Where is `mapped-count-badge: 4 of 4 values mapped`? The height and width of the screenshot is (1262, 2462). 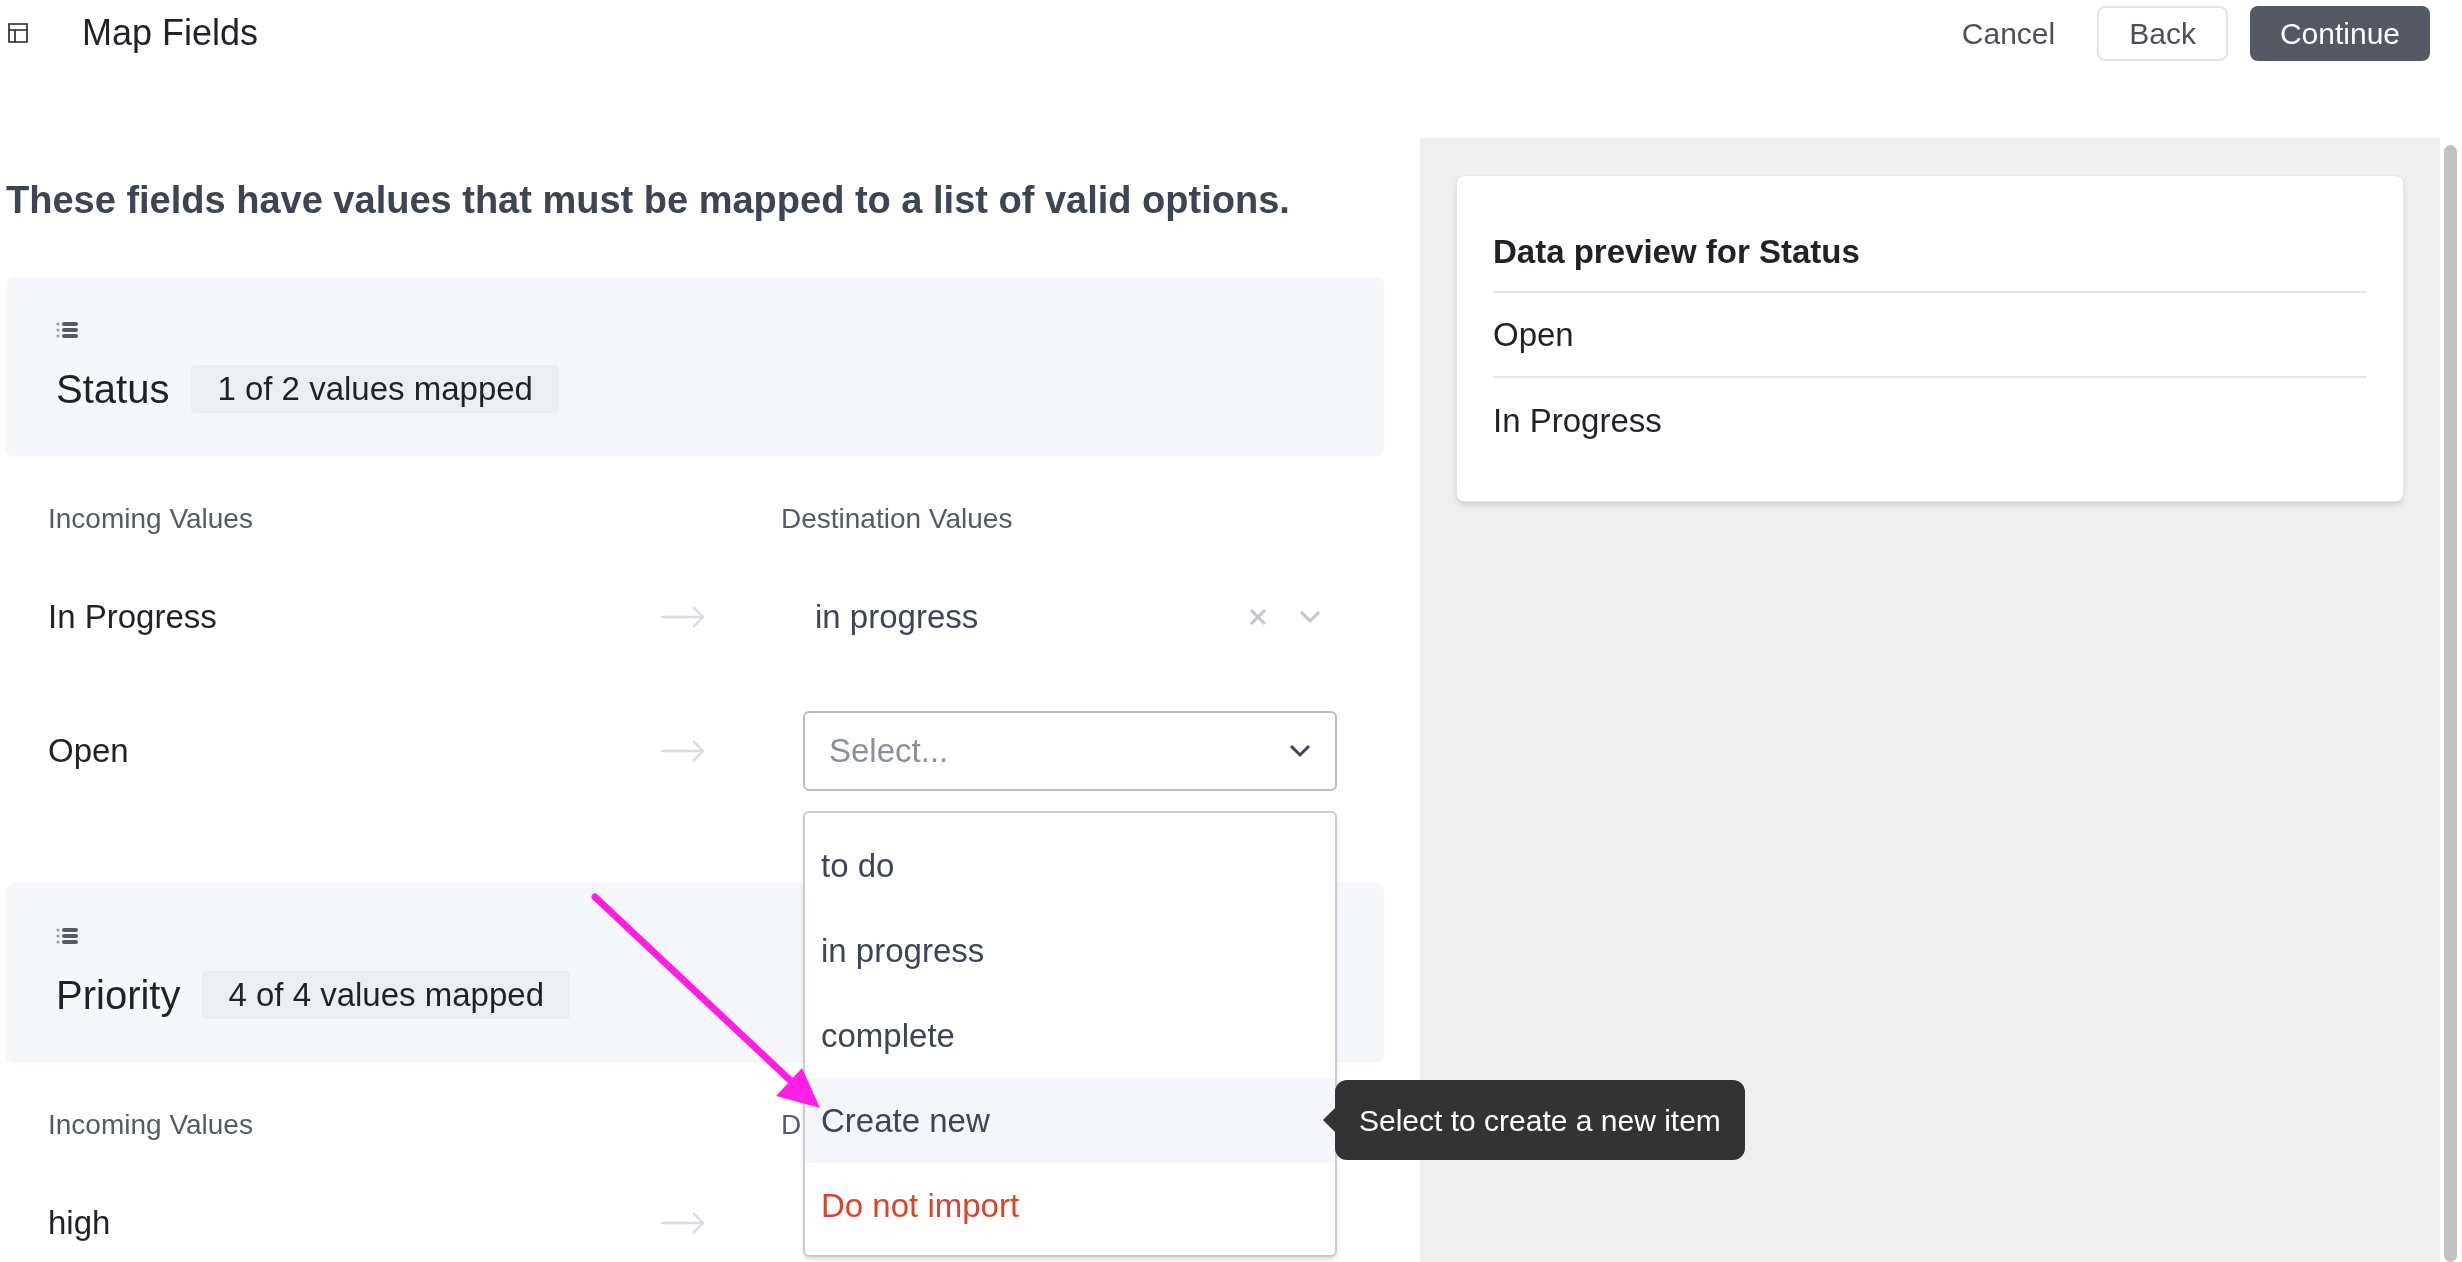
mapped-count-badge: 4 of 4 values mapped is located at coordinates (386, 995).